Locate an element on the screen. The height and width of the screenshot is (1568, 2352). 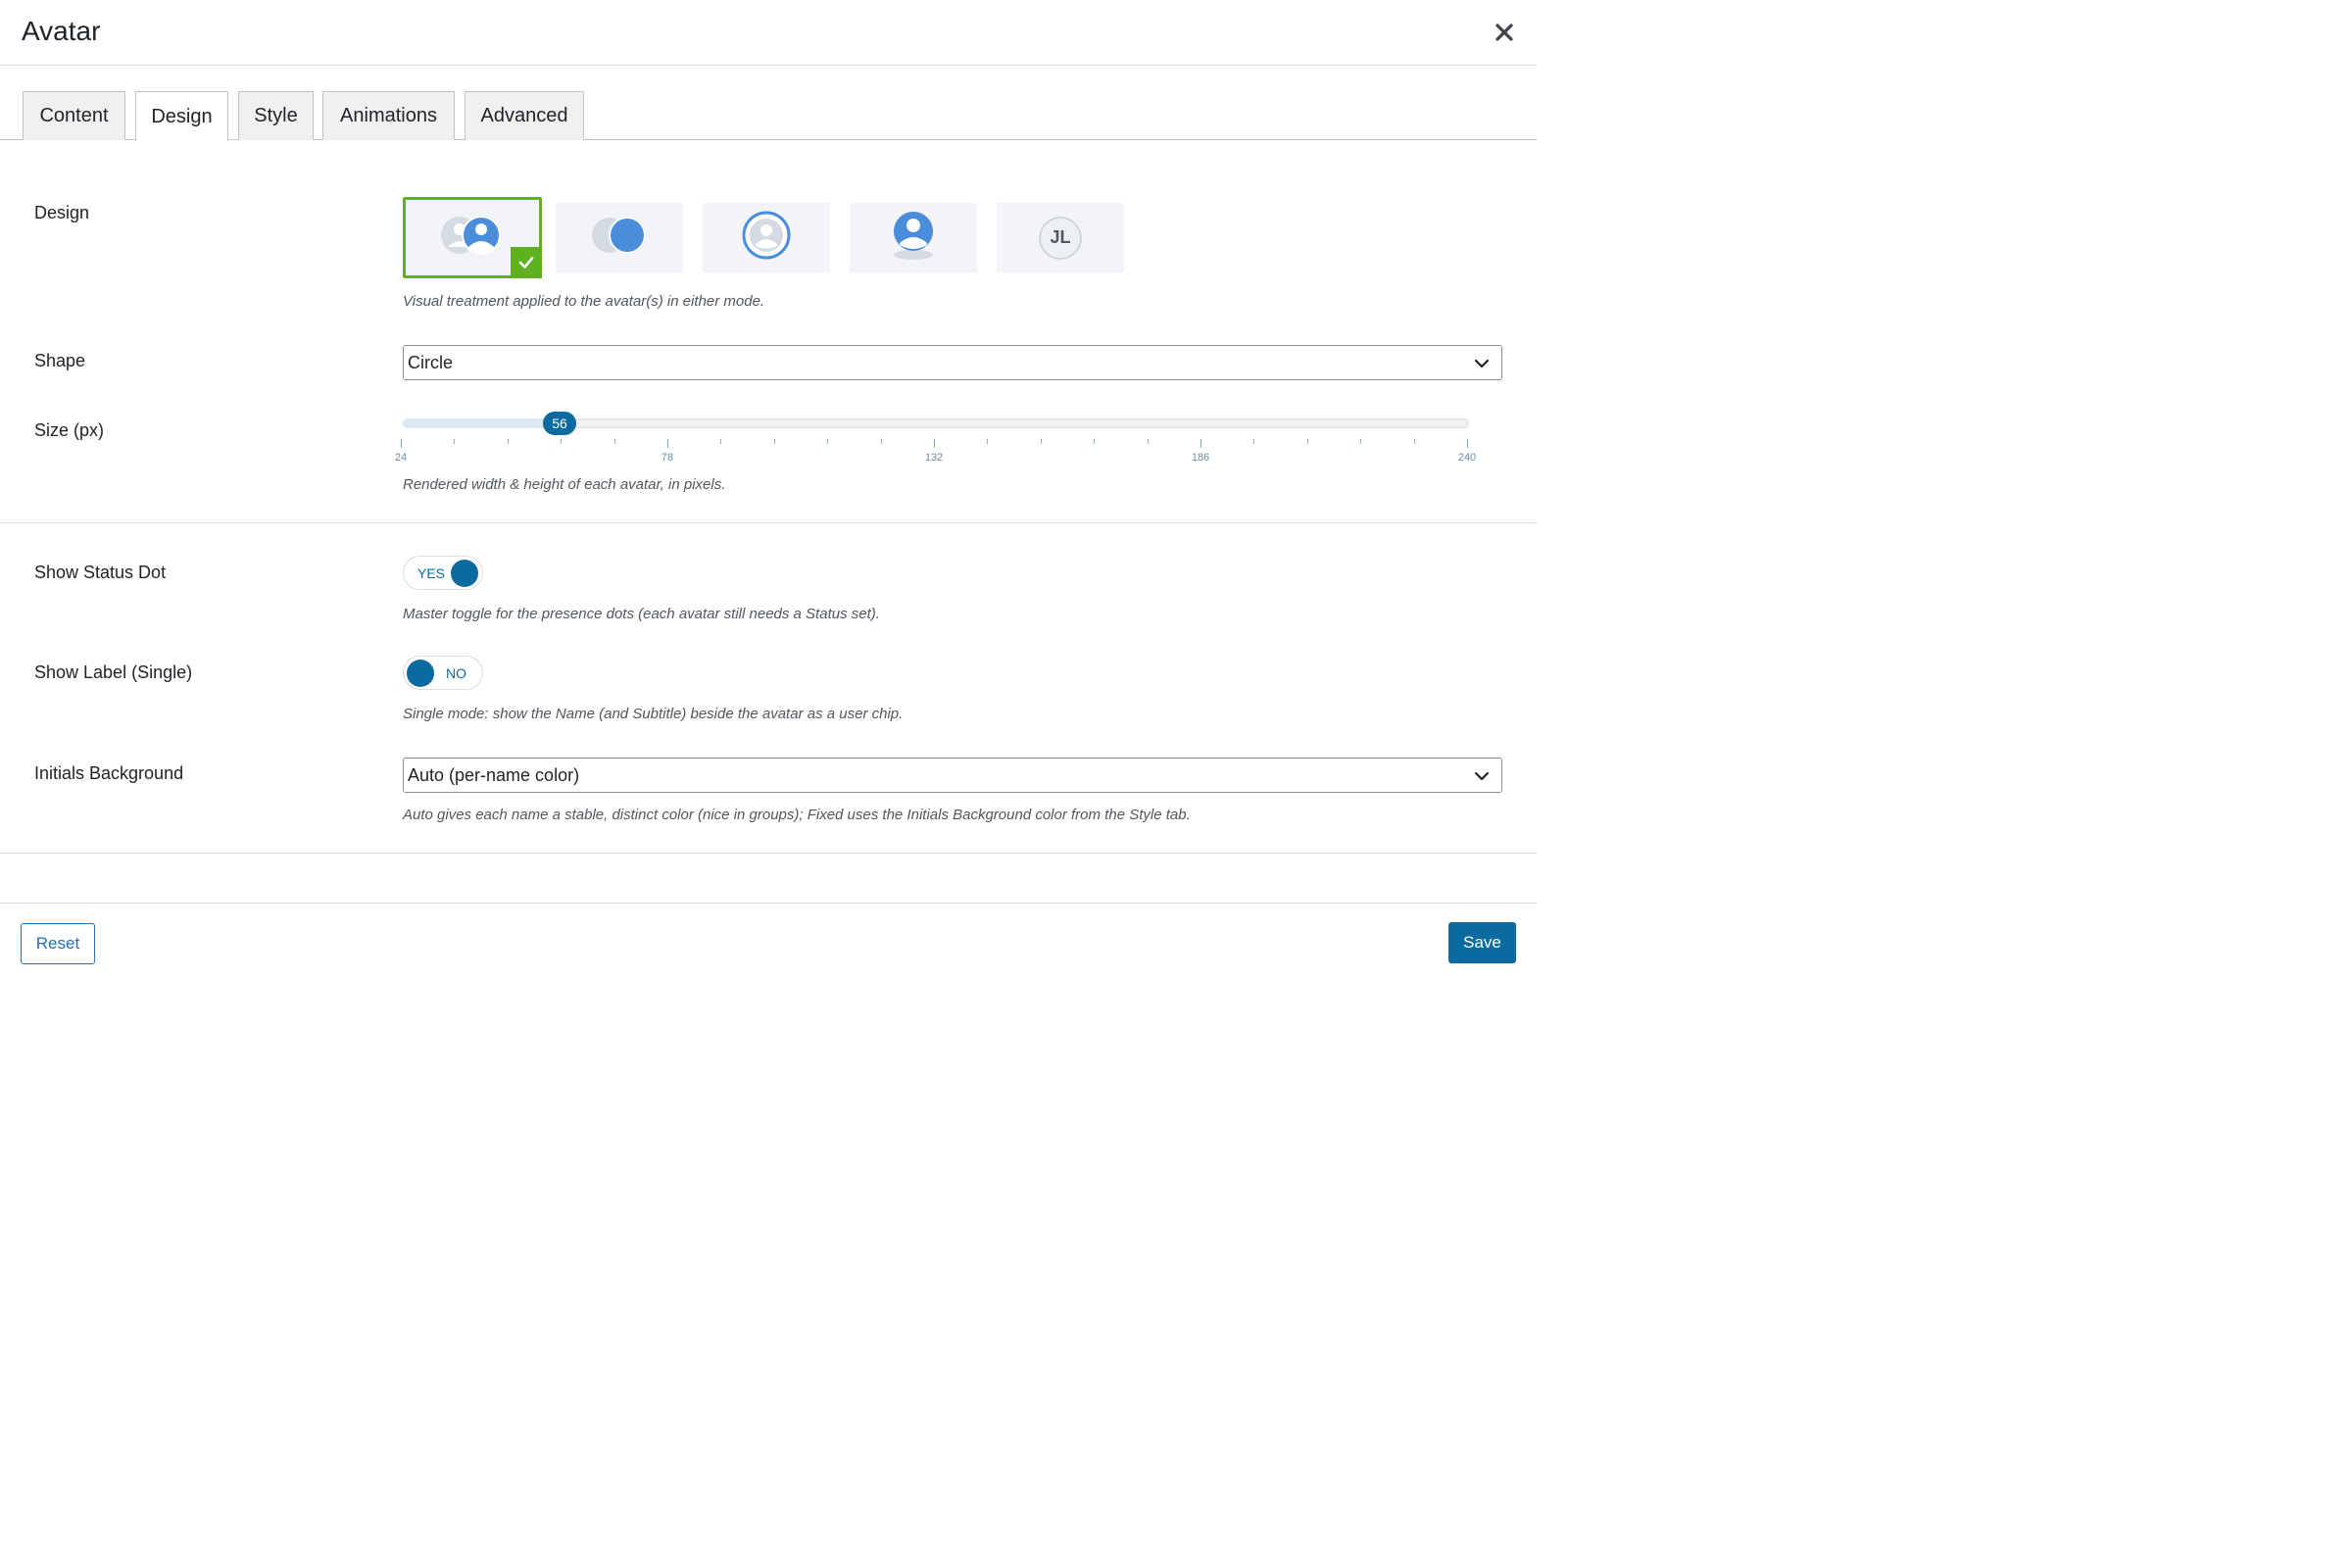
avatar-group-icon is located at coordinates (472, 238).